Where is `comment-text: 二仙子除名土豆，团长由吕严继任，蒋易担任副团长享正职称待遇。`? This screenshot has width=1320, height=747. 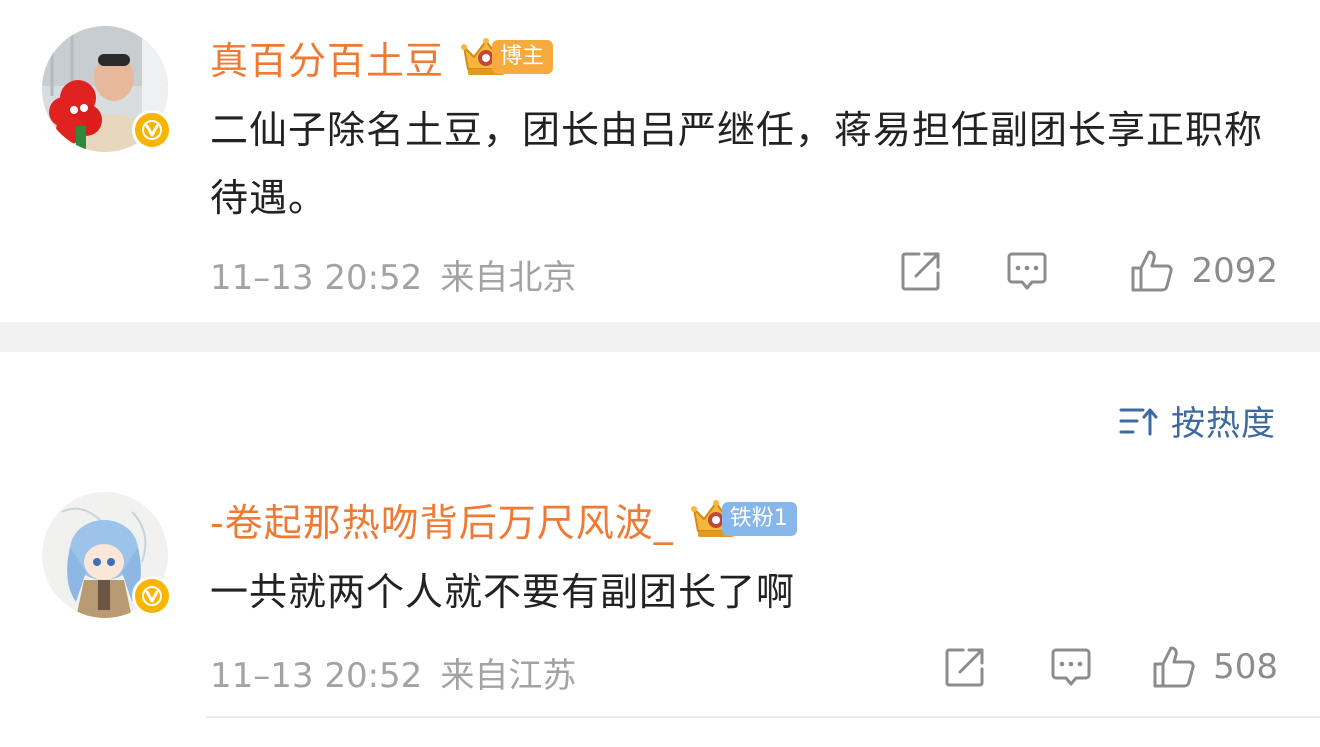
comment-text: 二仙子除名土豆，团长由吕严继任，蒋易担任副团长享正职称待遇。 is located at coordinates (737, 164).